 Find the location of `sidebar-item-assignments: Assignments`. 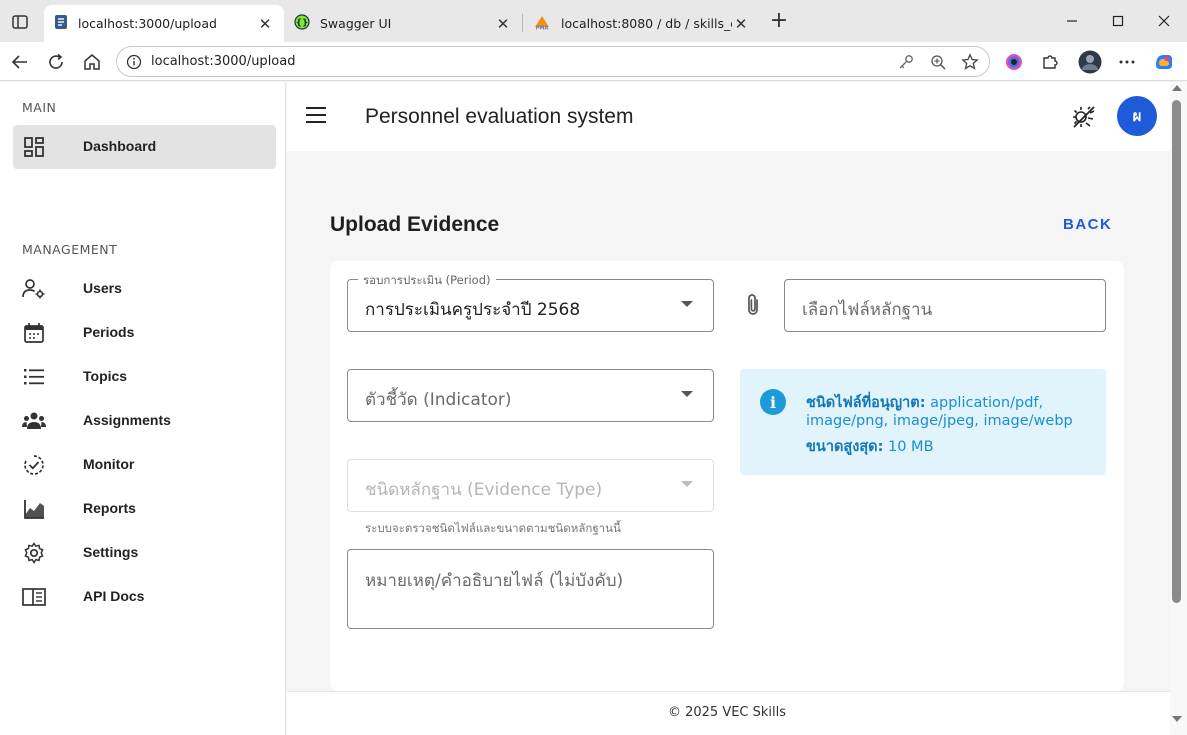

sidebar-item-assignments: Assignments is located at coordinates (144, 421).